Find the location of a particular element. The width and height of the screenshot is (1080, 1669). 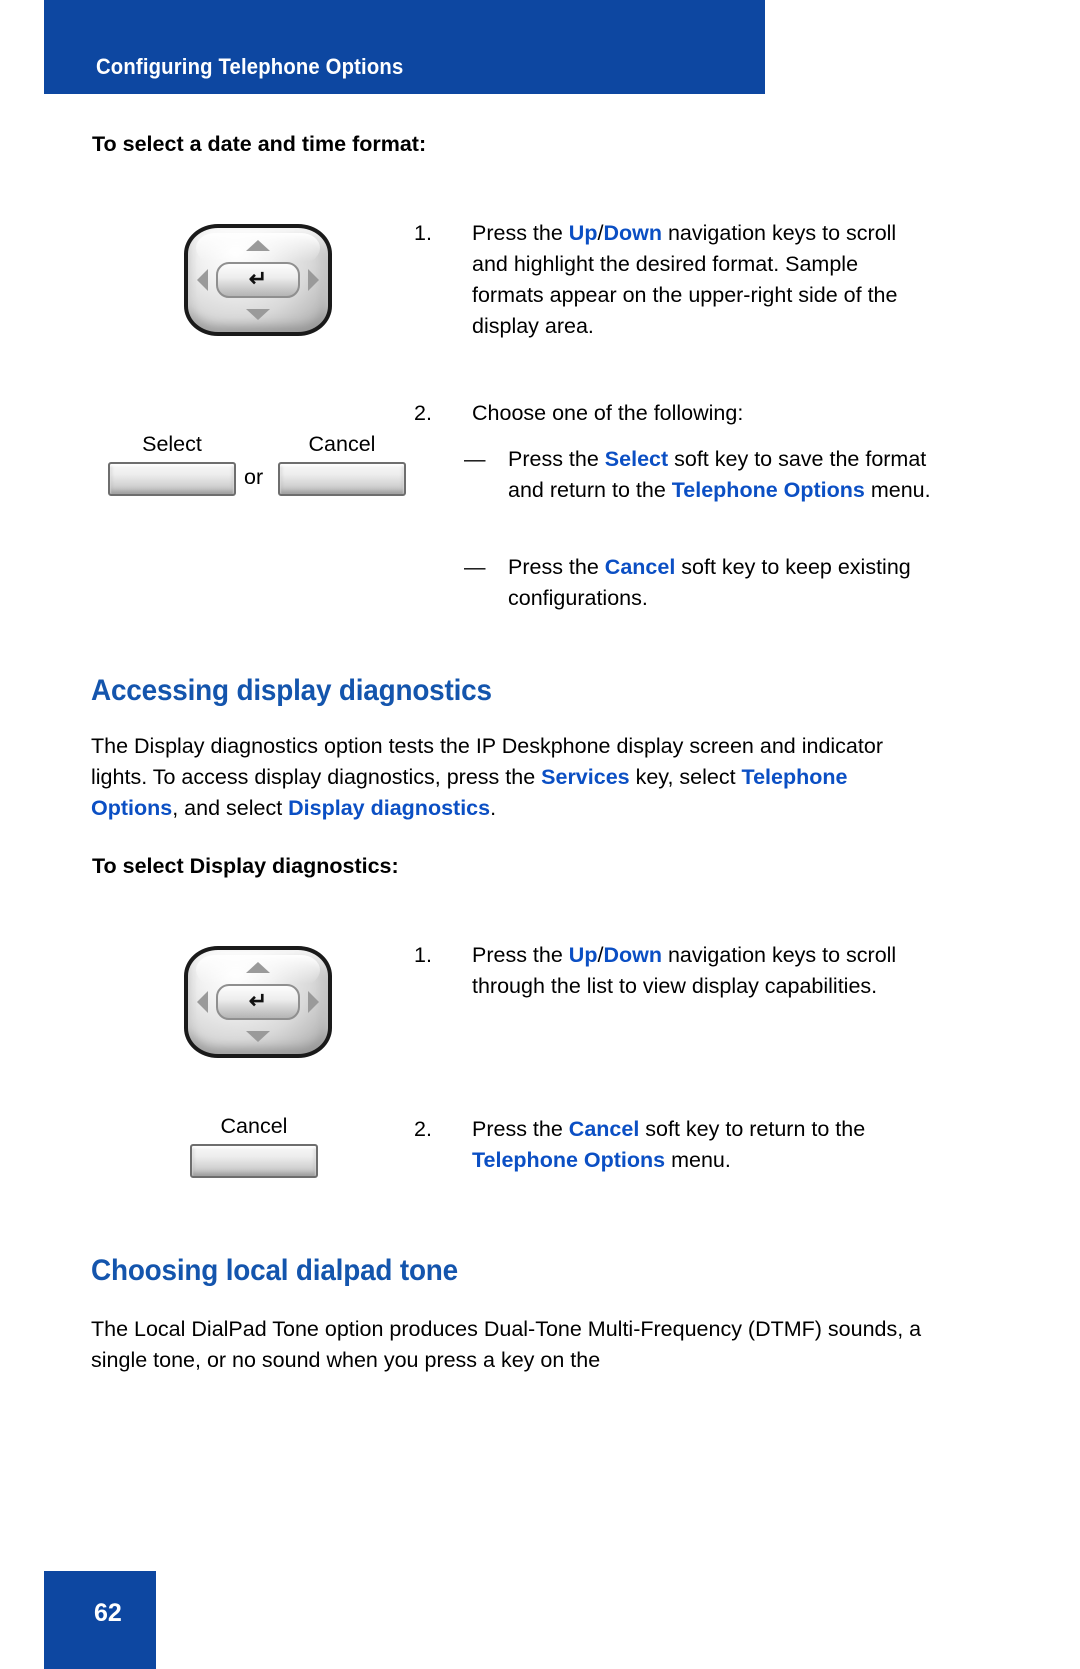

page-number: 62 is located at coordinates (108, 1613).